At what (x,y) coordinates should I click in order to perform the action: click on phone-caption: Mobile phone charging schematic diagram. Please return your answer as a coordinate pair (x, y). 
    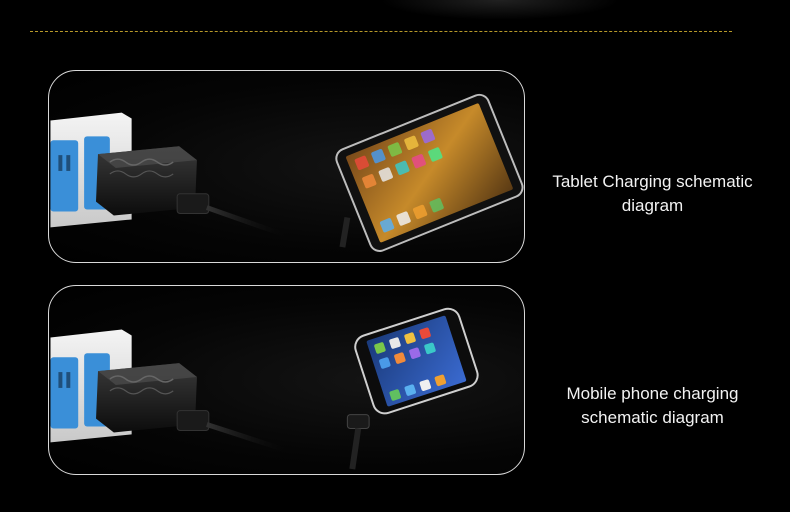
    Looking at the image, I should click on (652, 406).